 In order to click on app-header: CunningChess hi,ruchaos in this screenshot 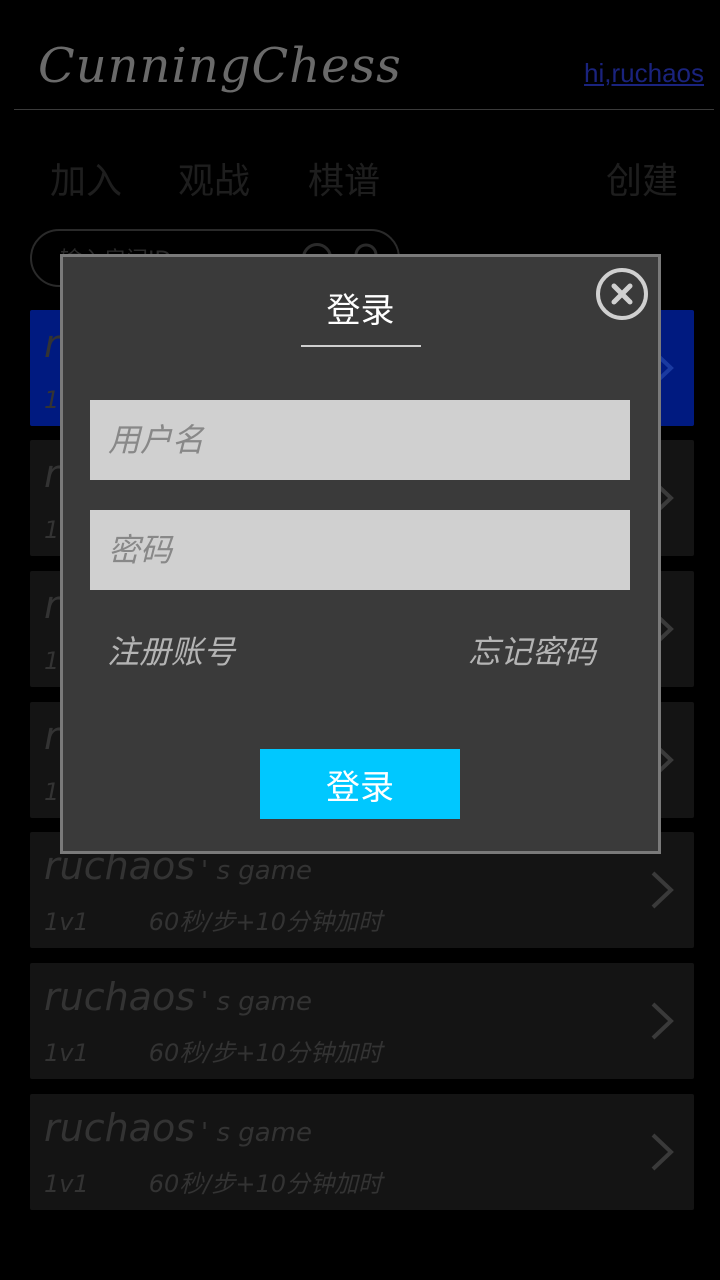, I will do `click(360, 55)`.